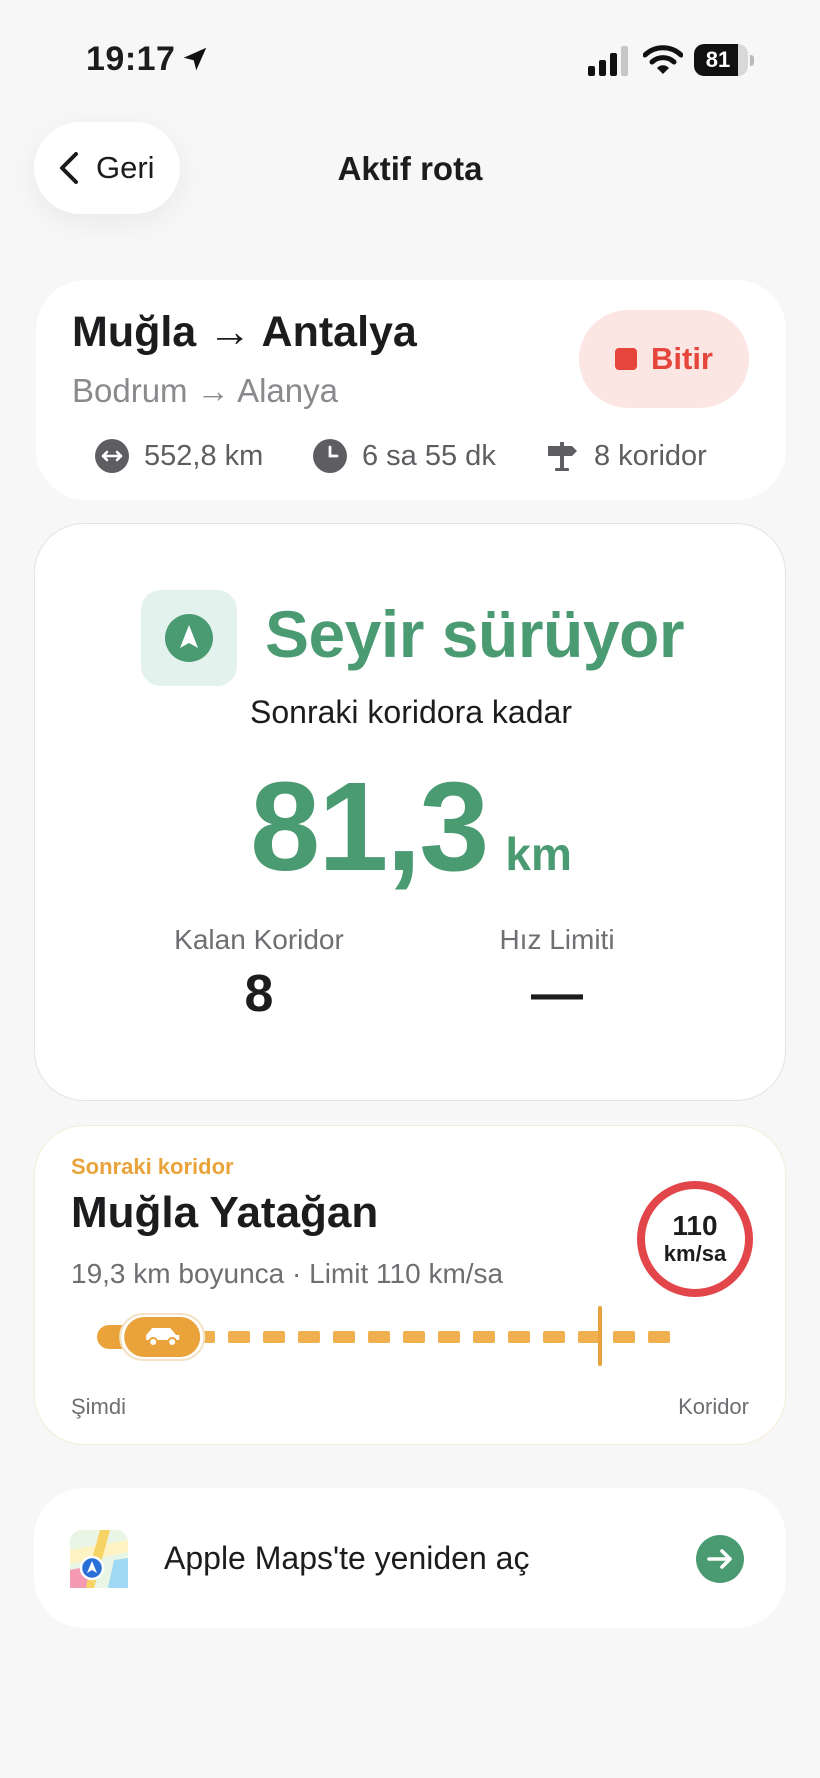 This screenshot has width=820, height=1778. I want to click on distance-unit: km, so click(538, 854).